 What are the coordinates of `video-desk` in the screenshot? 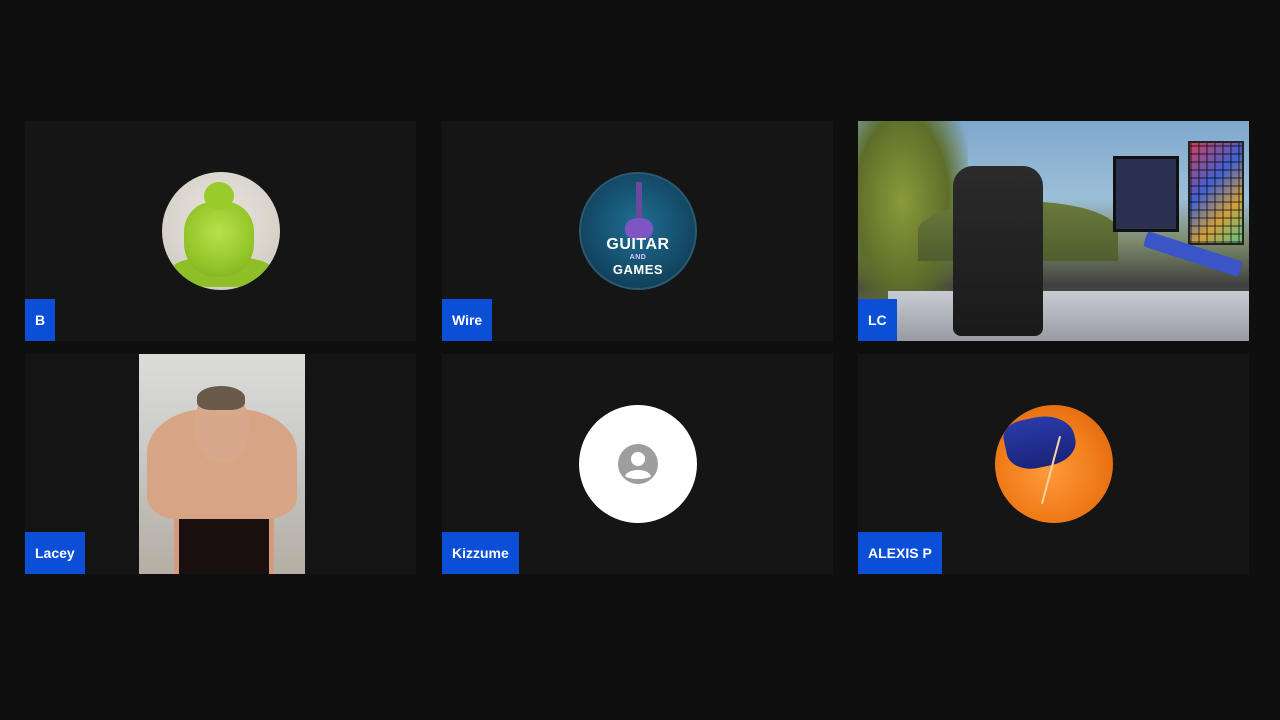 It's located at (1068, 316).